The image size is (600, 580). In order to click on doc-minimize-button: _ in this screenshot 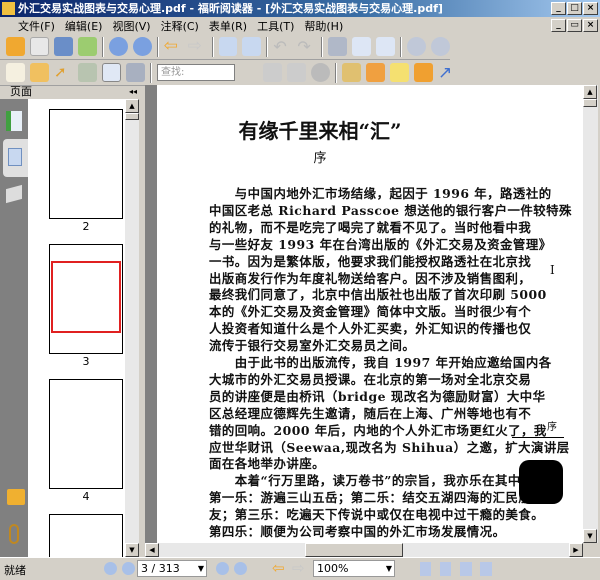, I will do `click(558, 25)`.